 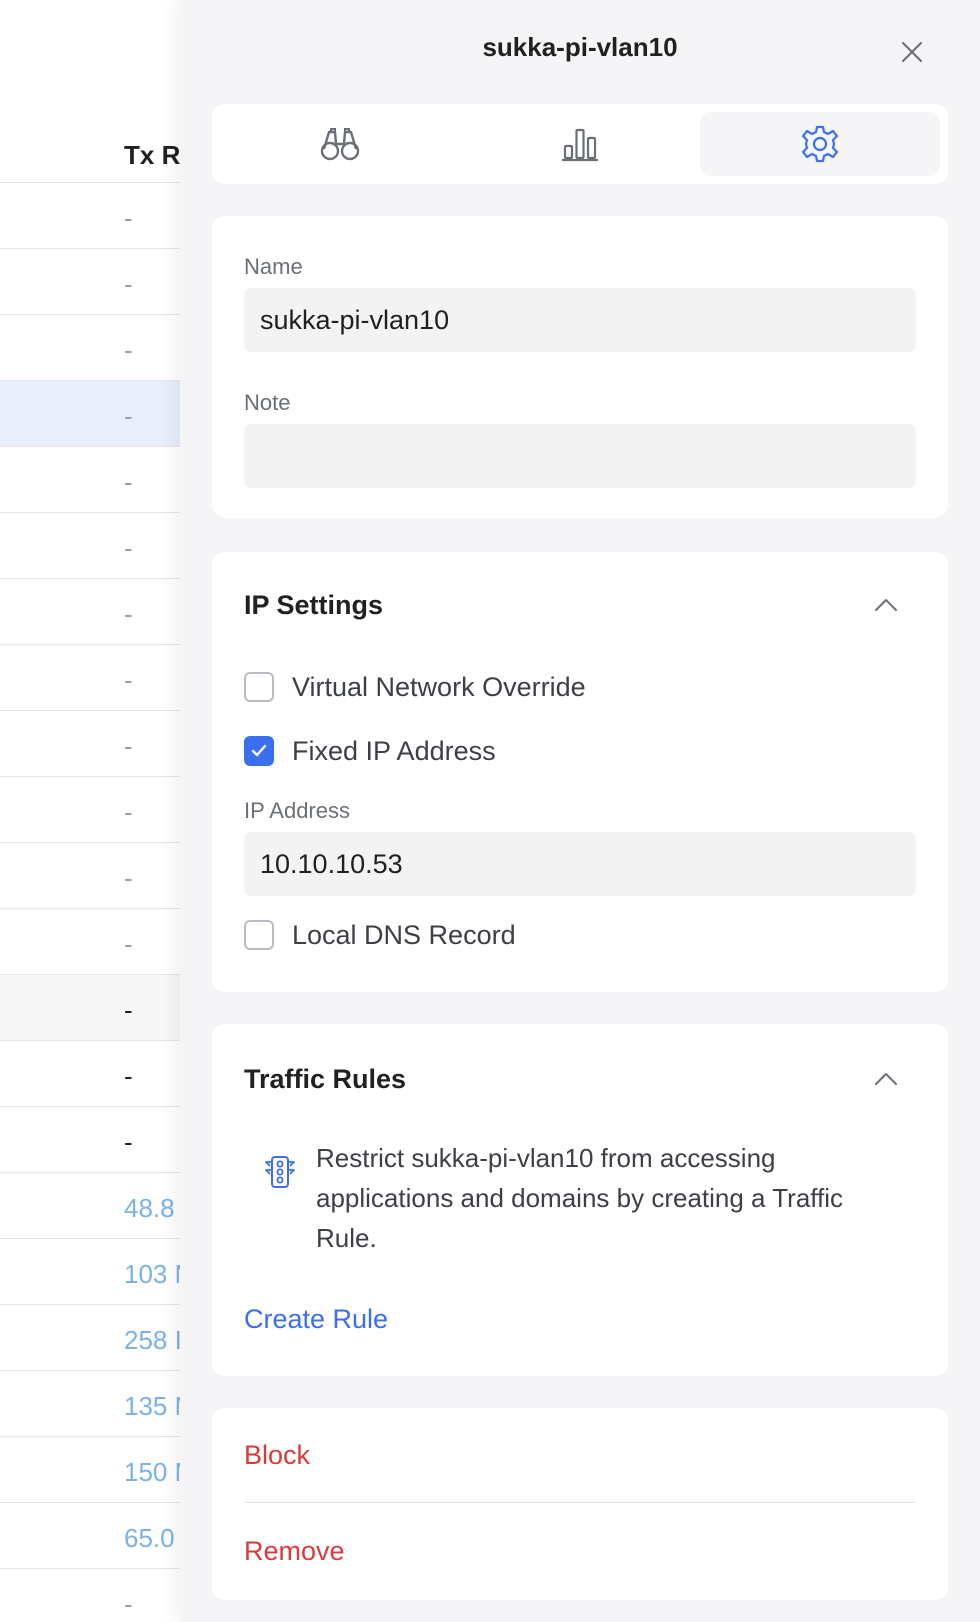 I want to click on traffic-rules-title: Traffic Rules, so click(x=325, y=1079).